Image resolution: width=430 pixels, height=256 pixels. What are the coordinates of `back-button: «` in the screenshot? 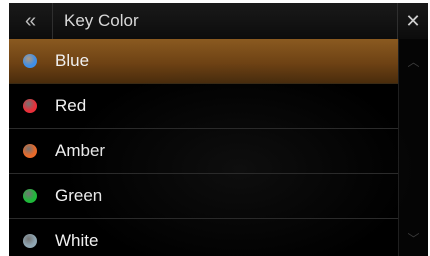 It's located at (31, 21).